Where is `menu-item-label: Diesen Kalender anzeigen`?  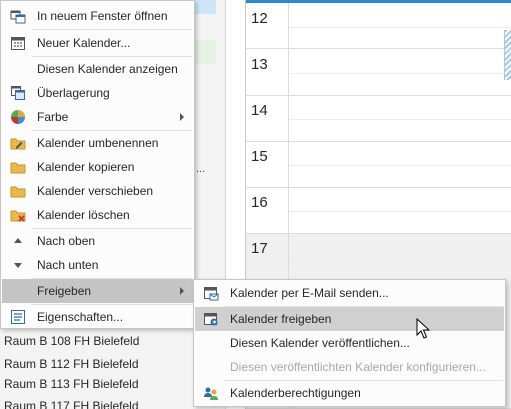
menu-item-label: Diesen Kalender anzeigen is located at coordinates (107, 69).